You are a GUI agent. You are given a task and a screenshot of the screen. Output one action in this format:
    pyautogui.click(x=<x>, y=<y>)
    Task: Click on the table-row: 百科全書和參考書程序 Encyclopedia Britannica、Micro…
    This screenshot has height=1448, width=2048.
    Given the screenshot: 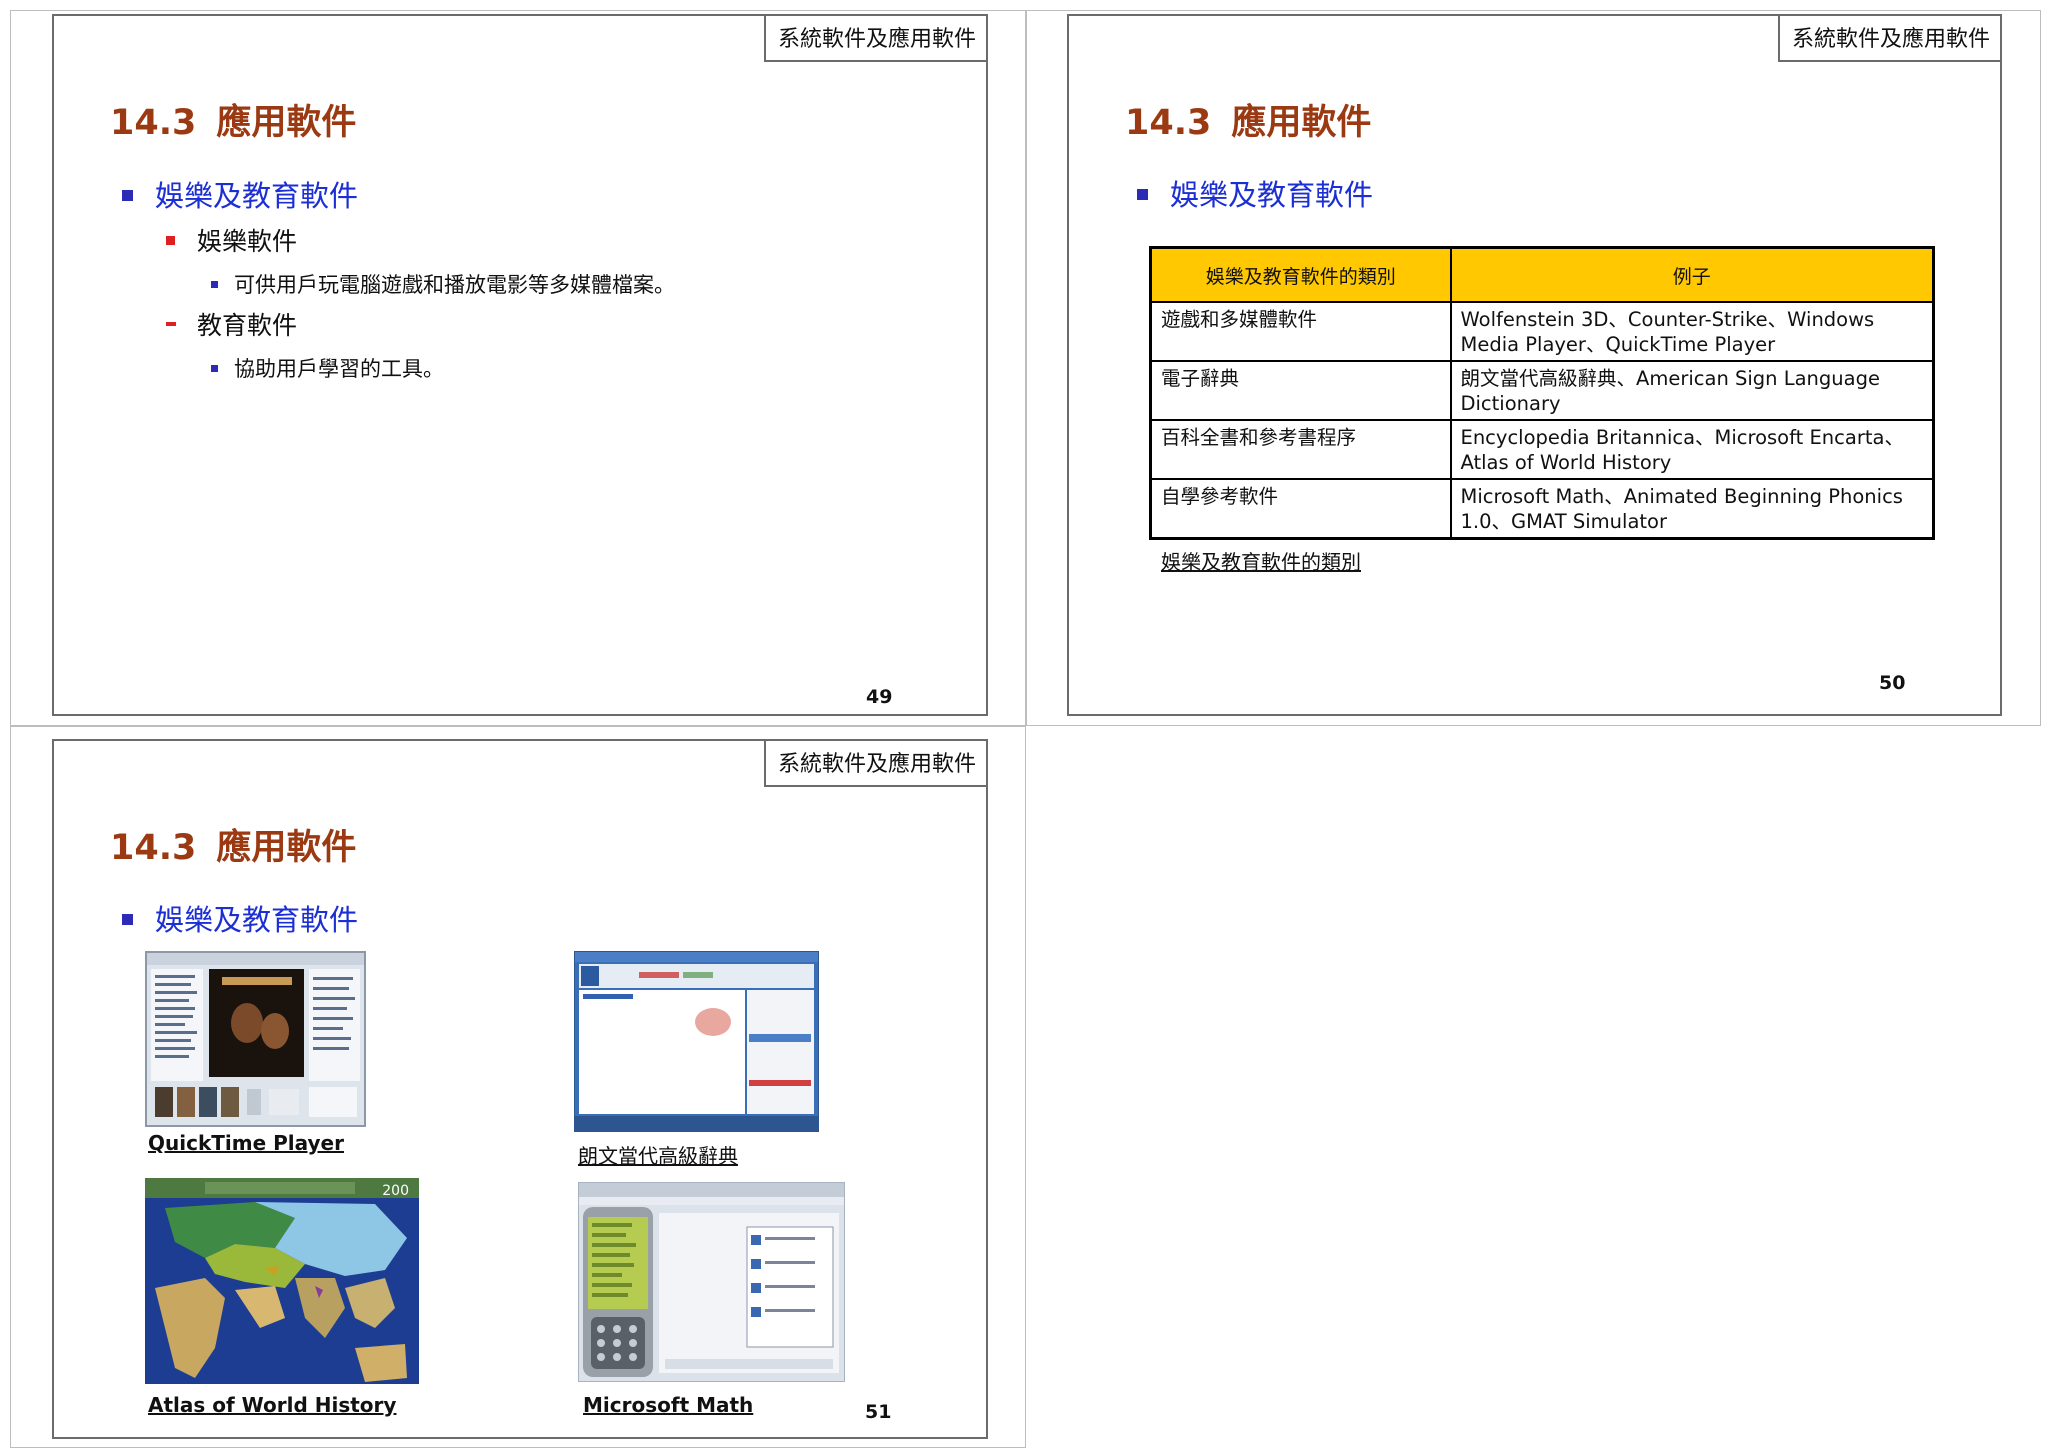 What is the action you would take?
    pyautogui.click(x=1542, y=449)
    